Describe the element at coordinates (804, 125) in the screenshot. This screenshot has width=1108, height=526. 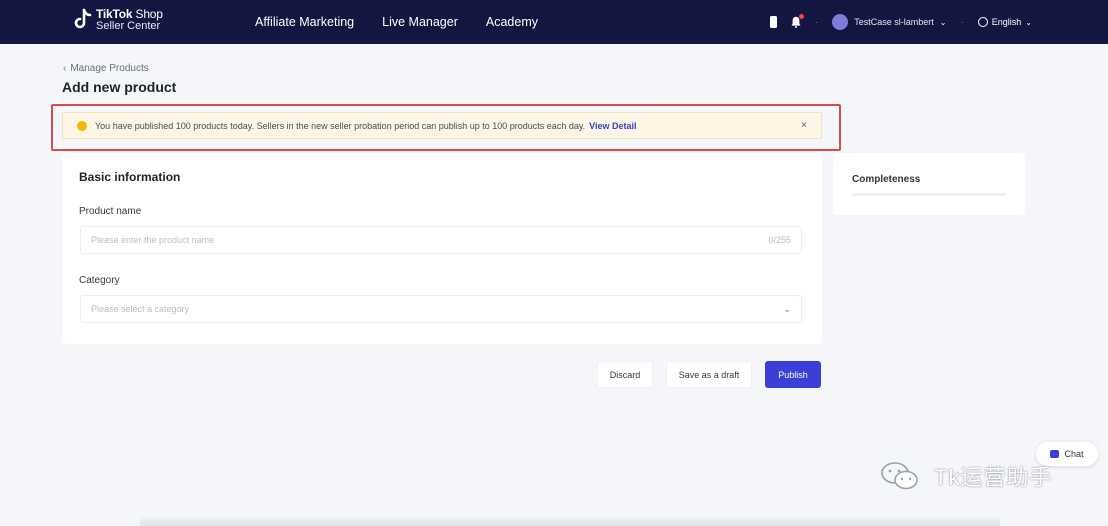
I see `close-icon: ×` at that location.